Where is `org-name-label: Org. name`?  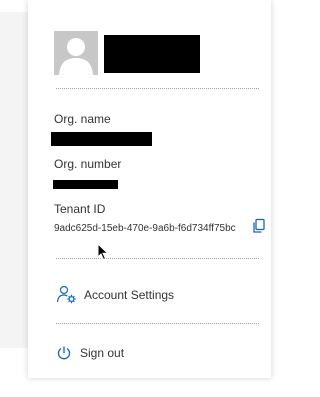
org-name-label: Org. name is located at coordinates (82, 119).